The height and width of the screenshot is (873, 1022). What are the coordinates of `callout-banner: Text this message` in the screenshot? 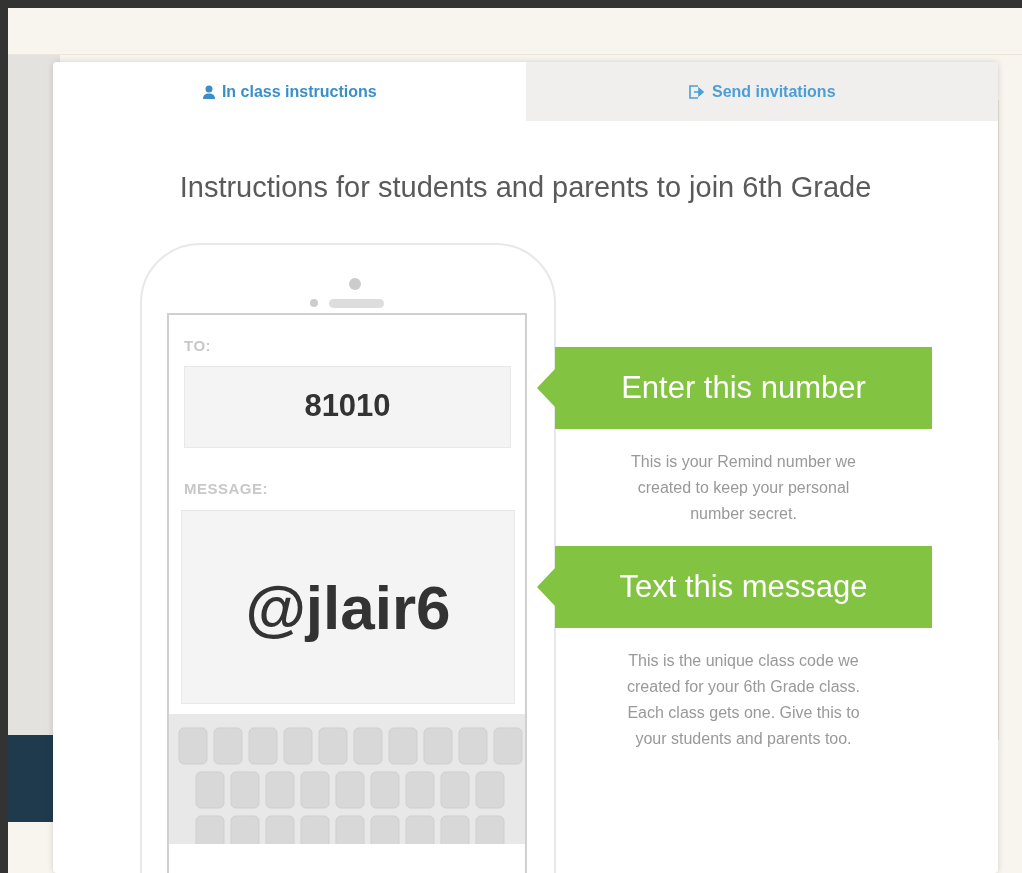 It's located at (734, 587).